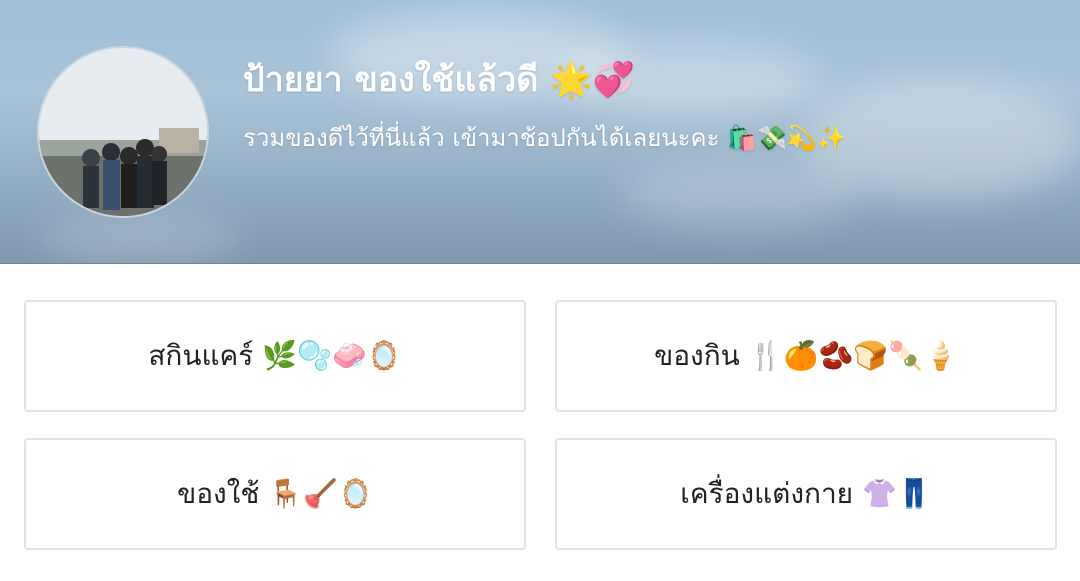 The height and width of the screenshot is (581, 1080). What do you see at coordinates (806, 356) in the screenshot?
I see `category-food-button: ของกิน 🍴🍊🫘🍞🍡🍦` at bounding box center [806, 356].